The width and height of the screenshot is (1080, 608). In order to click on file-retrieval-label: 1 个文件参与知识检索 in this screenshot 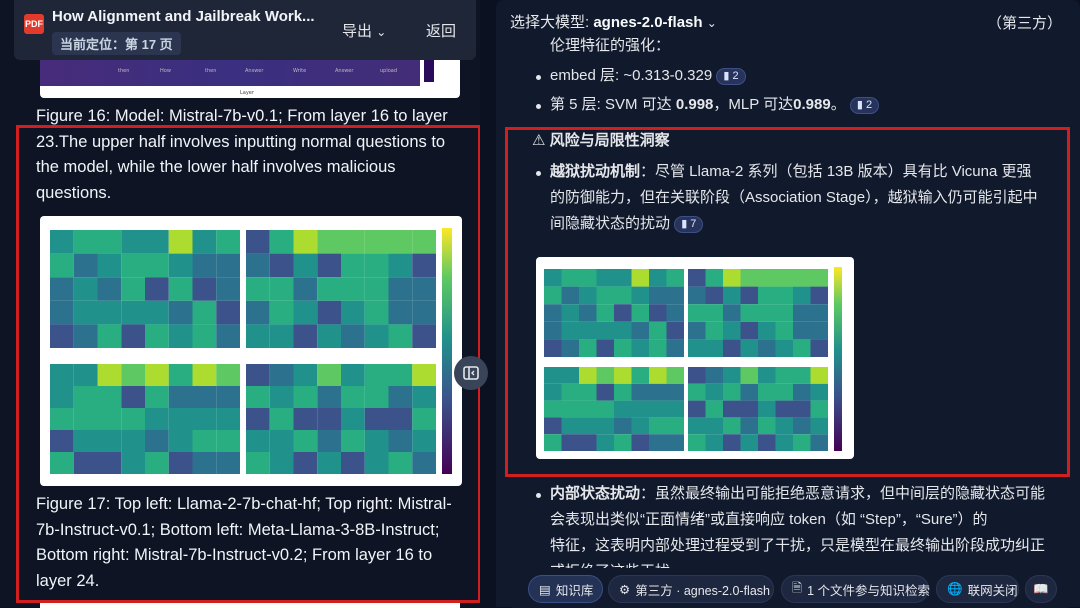, I will do `click(868, 590)`.